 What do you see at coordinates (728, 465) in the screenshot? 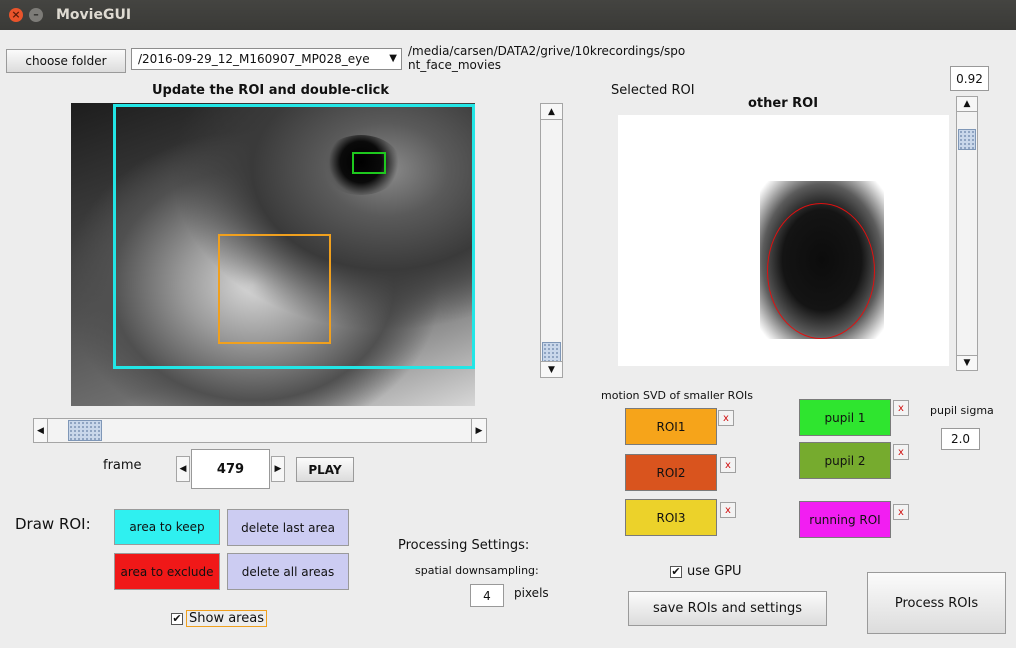
I see `remove-roi2-icon: x` at bounding box center [728, 465].